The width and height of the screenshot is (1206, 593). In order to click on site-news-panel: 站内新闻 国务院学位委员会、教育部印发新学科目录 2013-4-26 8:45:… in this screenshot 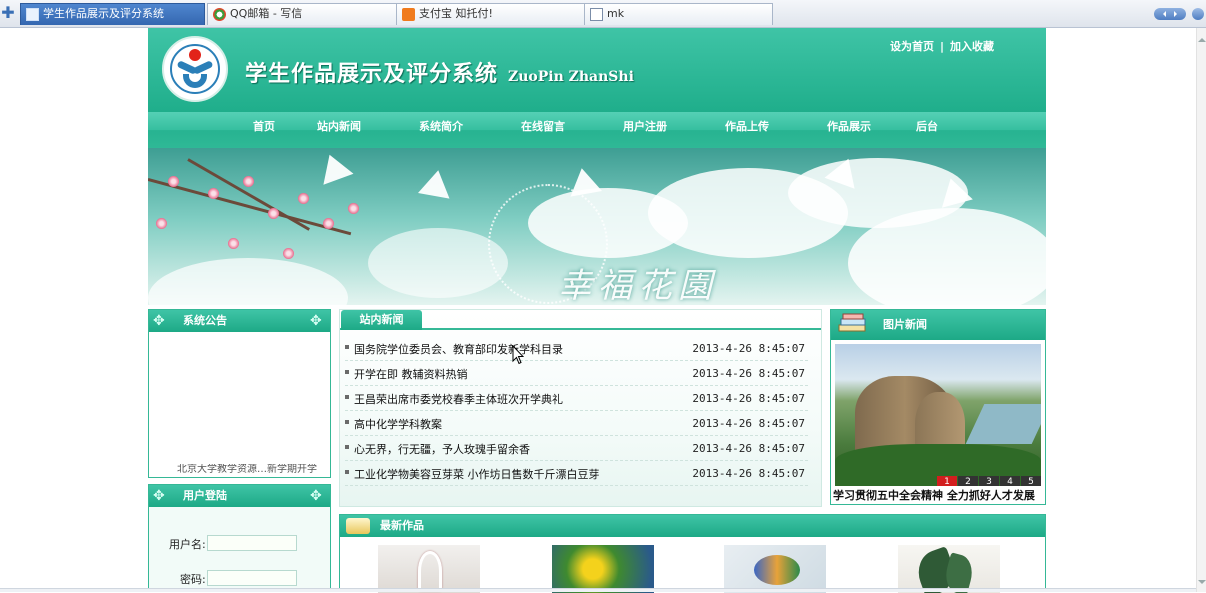, I will do `click(580, 408)`.